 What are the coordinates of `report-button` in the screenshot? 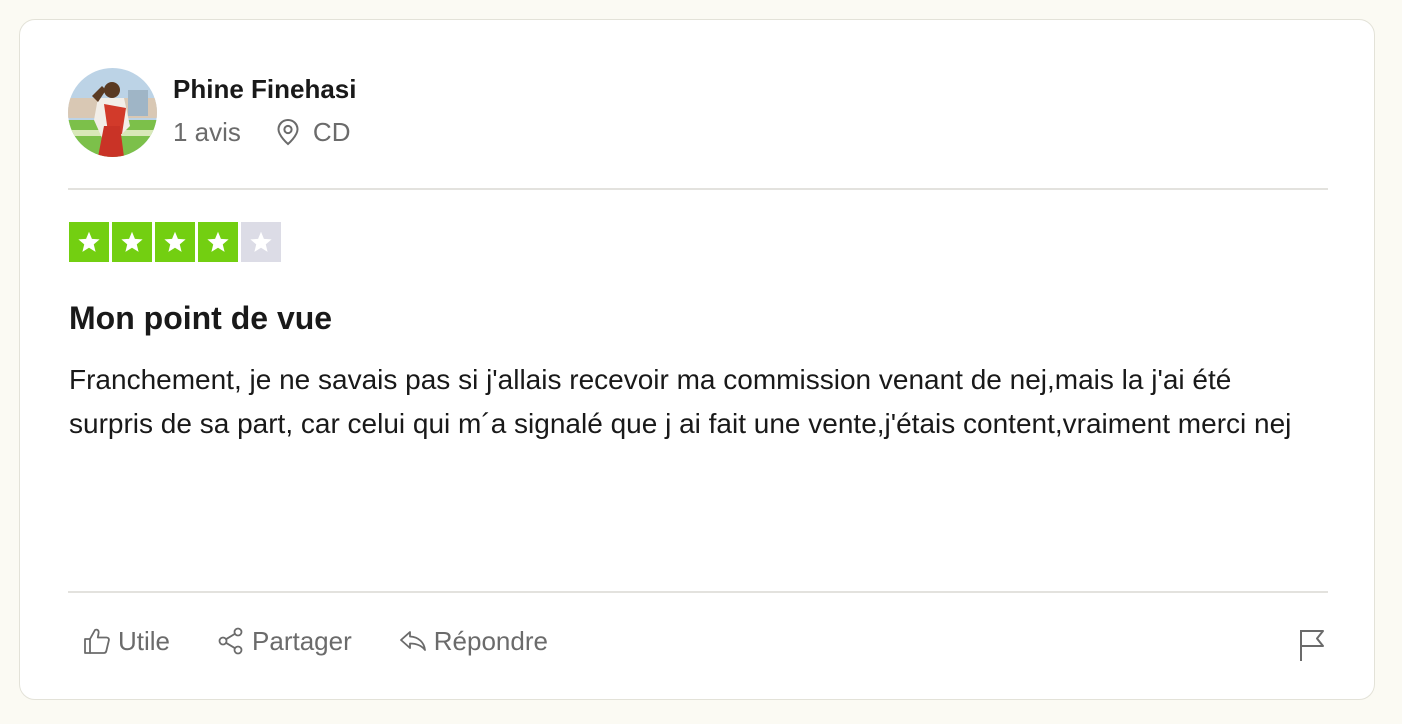 It's located at (1313, 647).